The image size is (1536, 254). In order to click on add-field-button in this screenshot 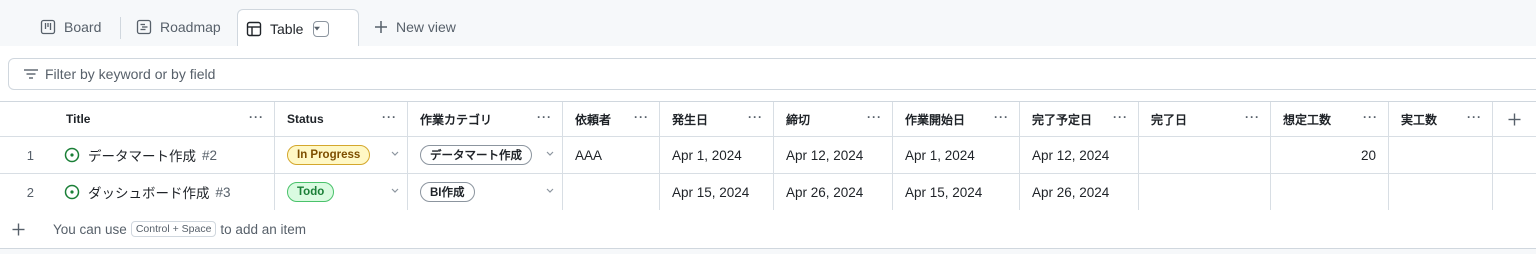, I will do `click(1514, 119)`.